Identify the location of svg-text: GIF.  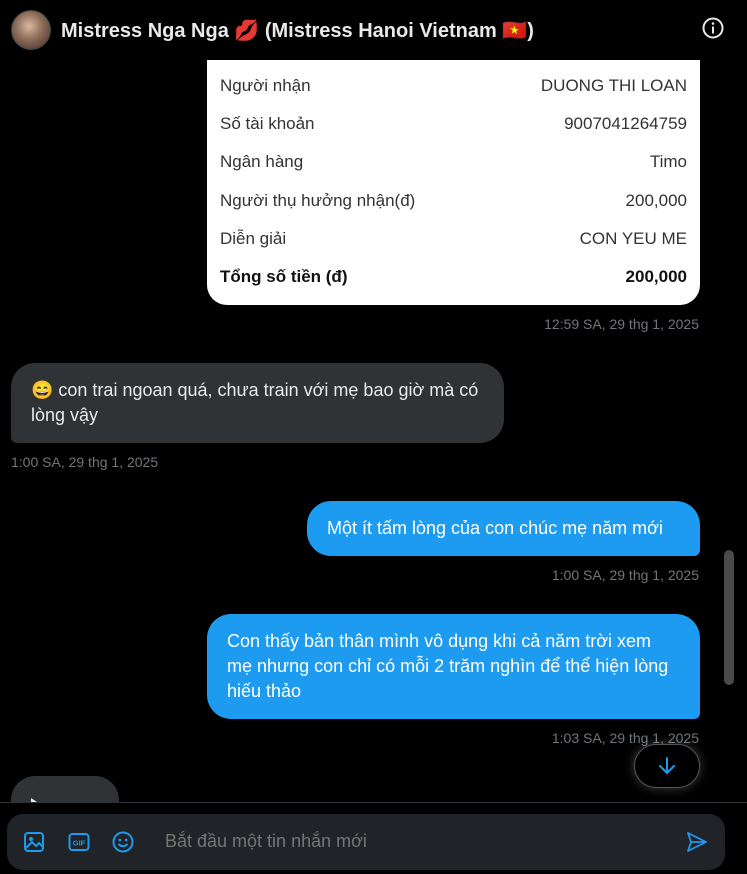
(79, 843).